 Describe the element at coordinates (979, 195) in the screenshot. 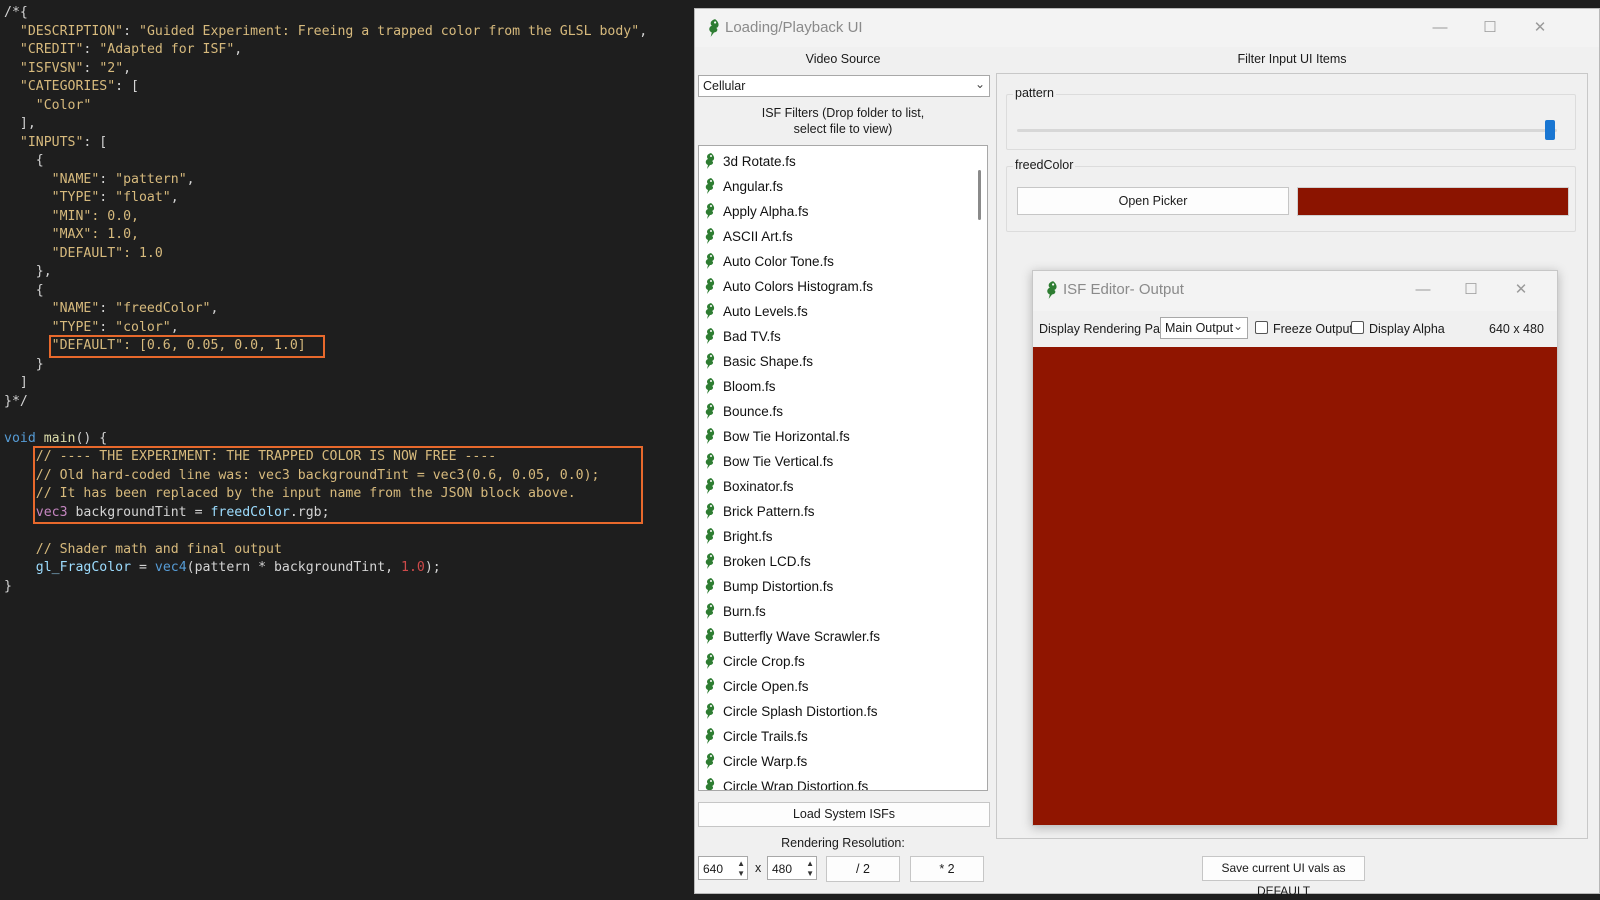

I see `scrollbar-thumb` at that location.